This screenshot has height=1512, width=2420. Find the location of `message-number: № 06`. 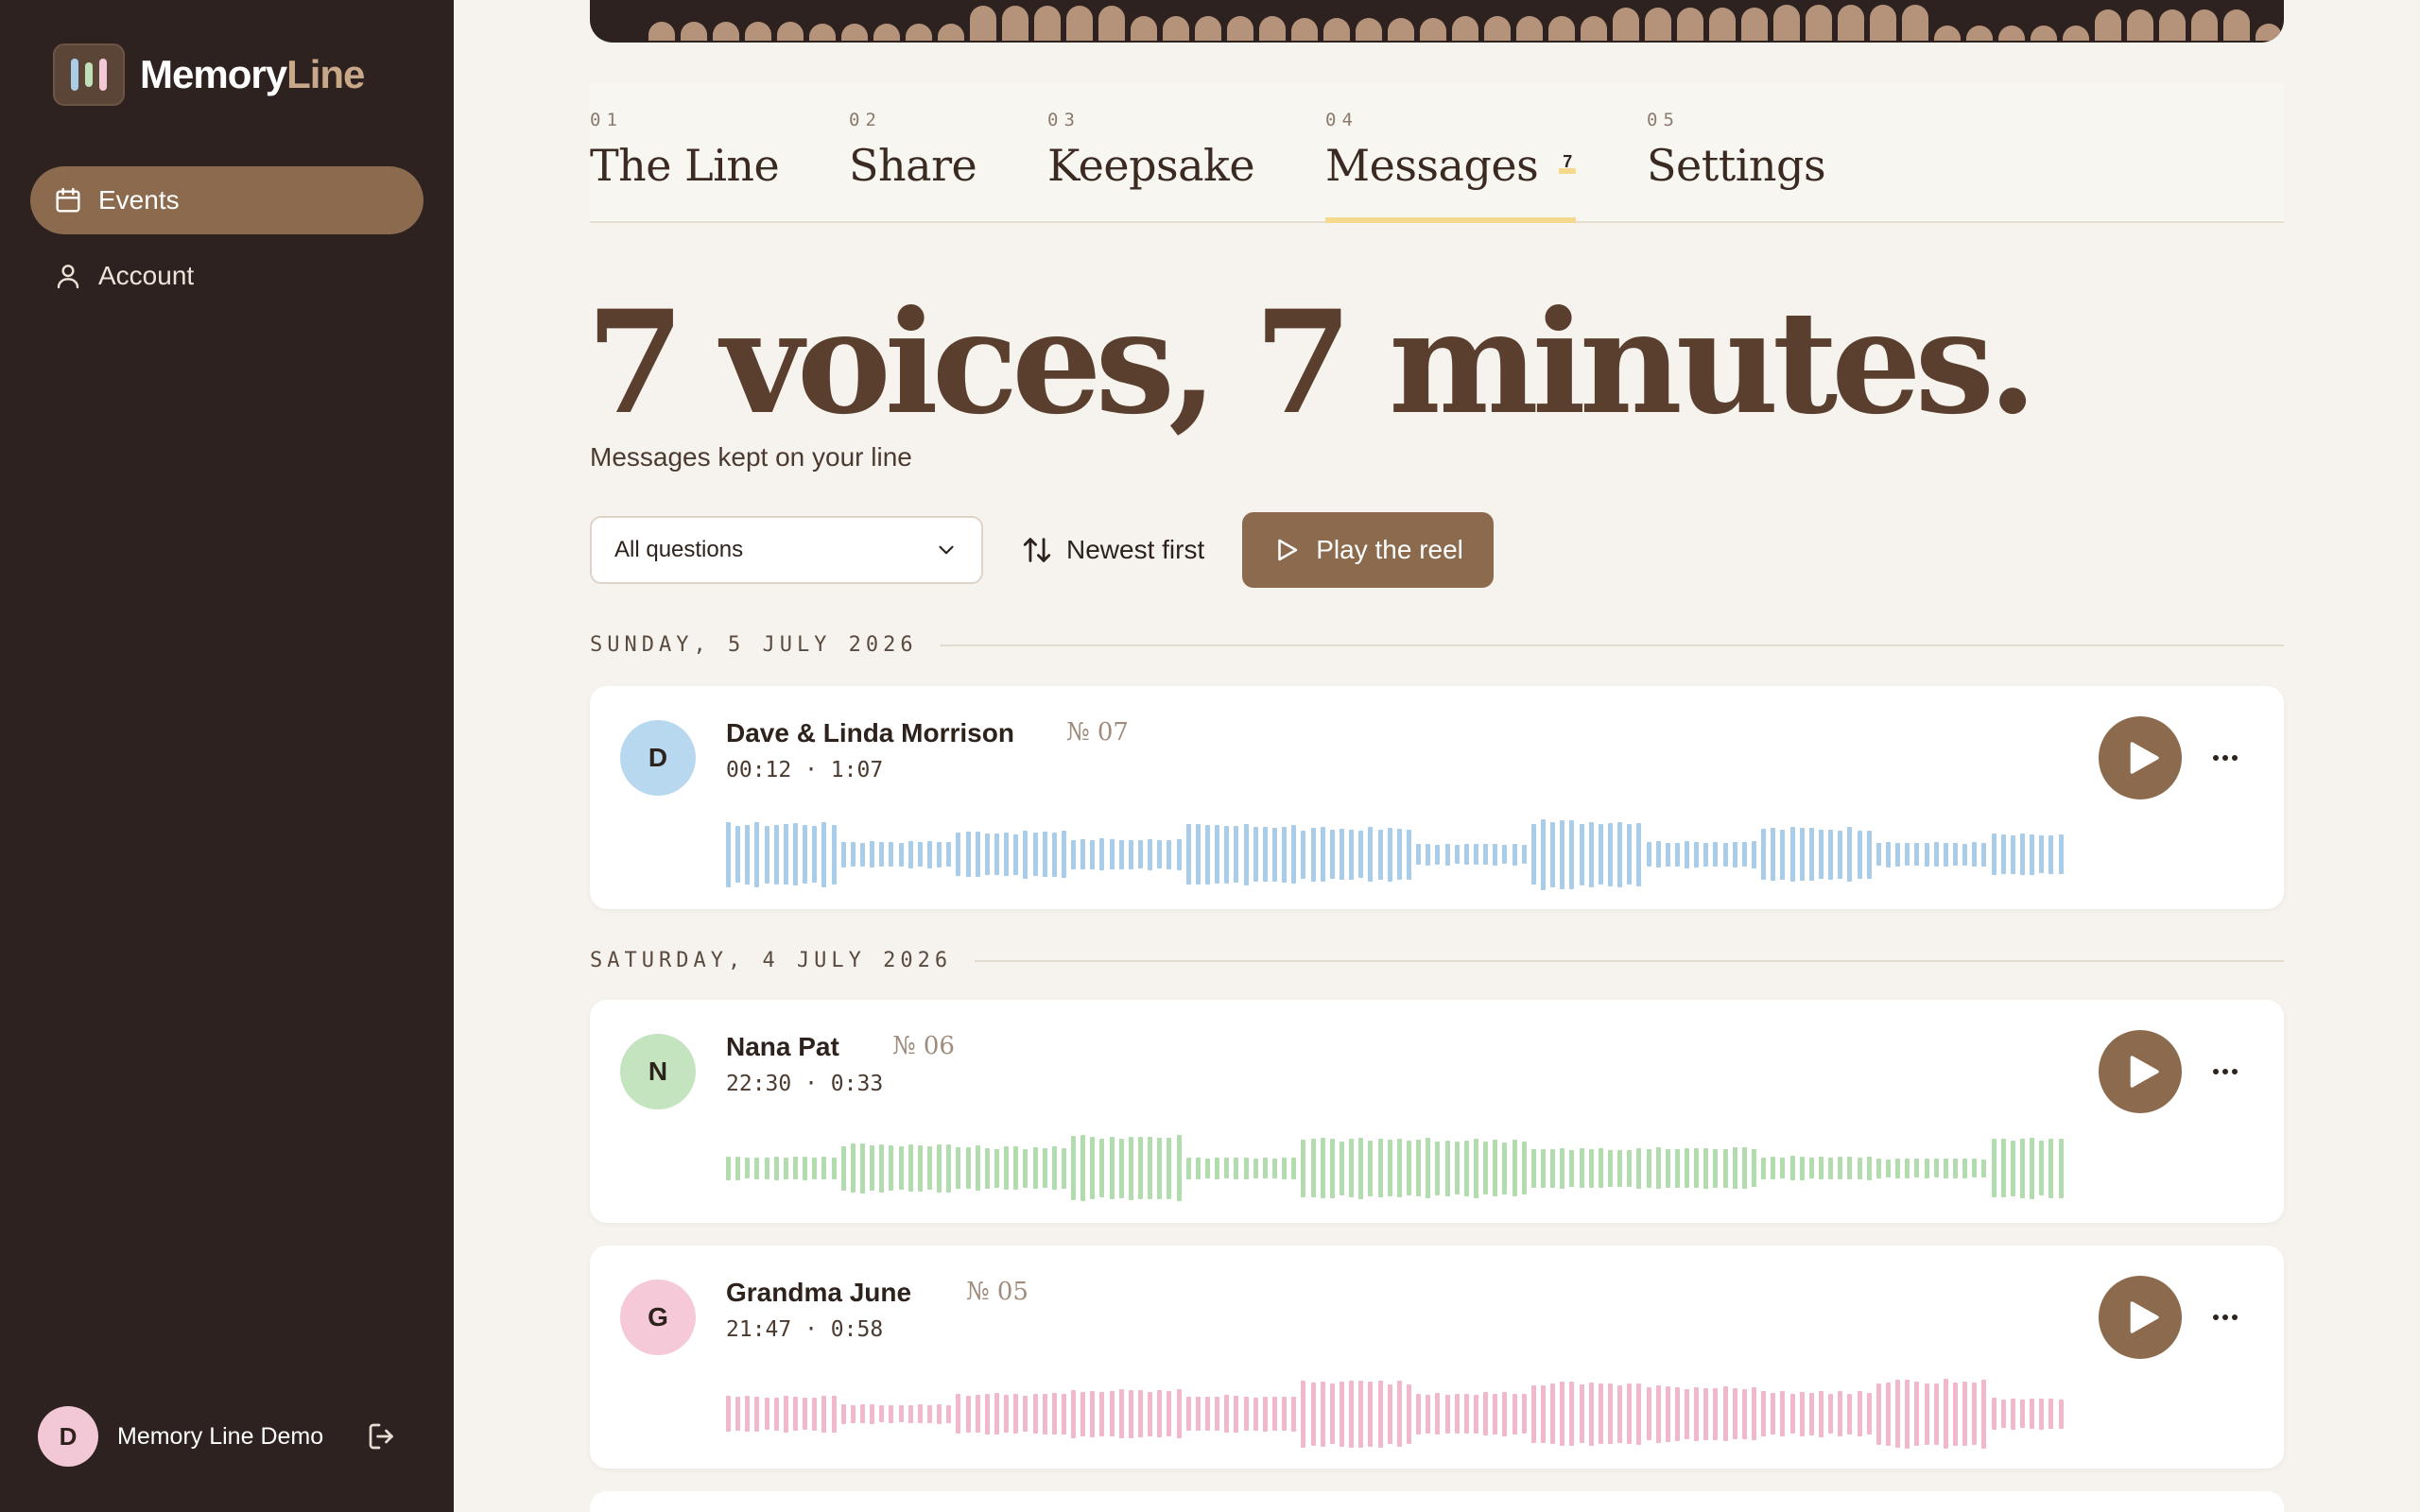

message-number: № 06 is located at coordinates (923, 1046).